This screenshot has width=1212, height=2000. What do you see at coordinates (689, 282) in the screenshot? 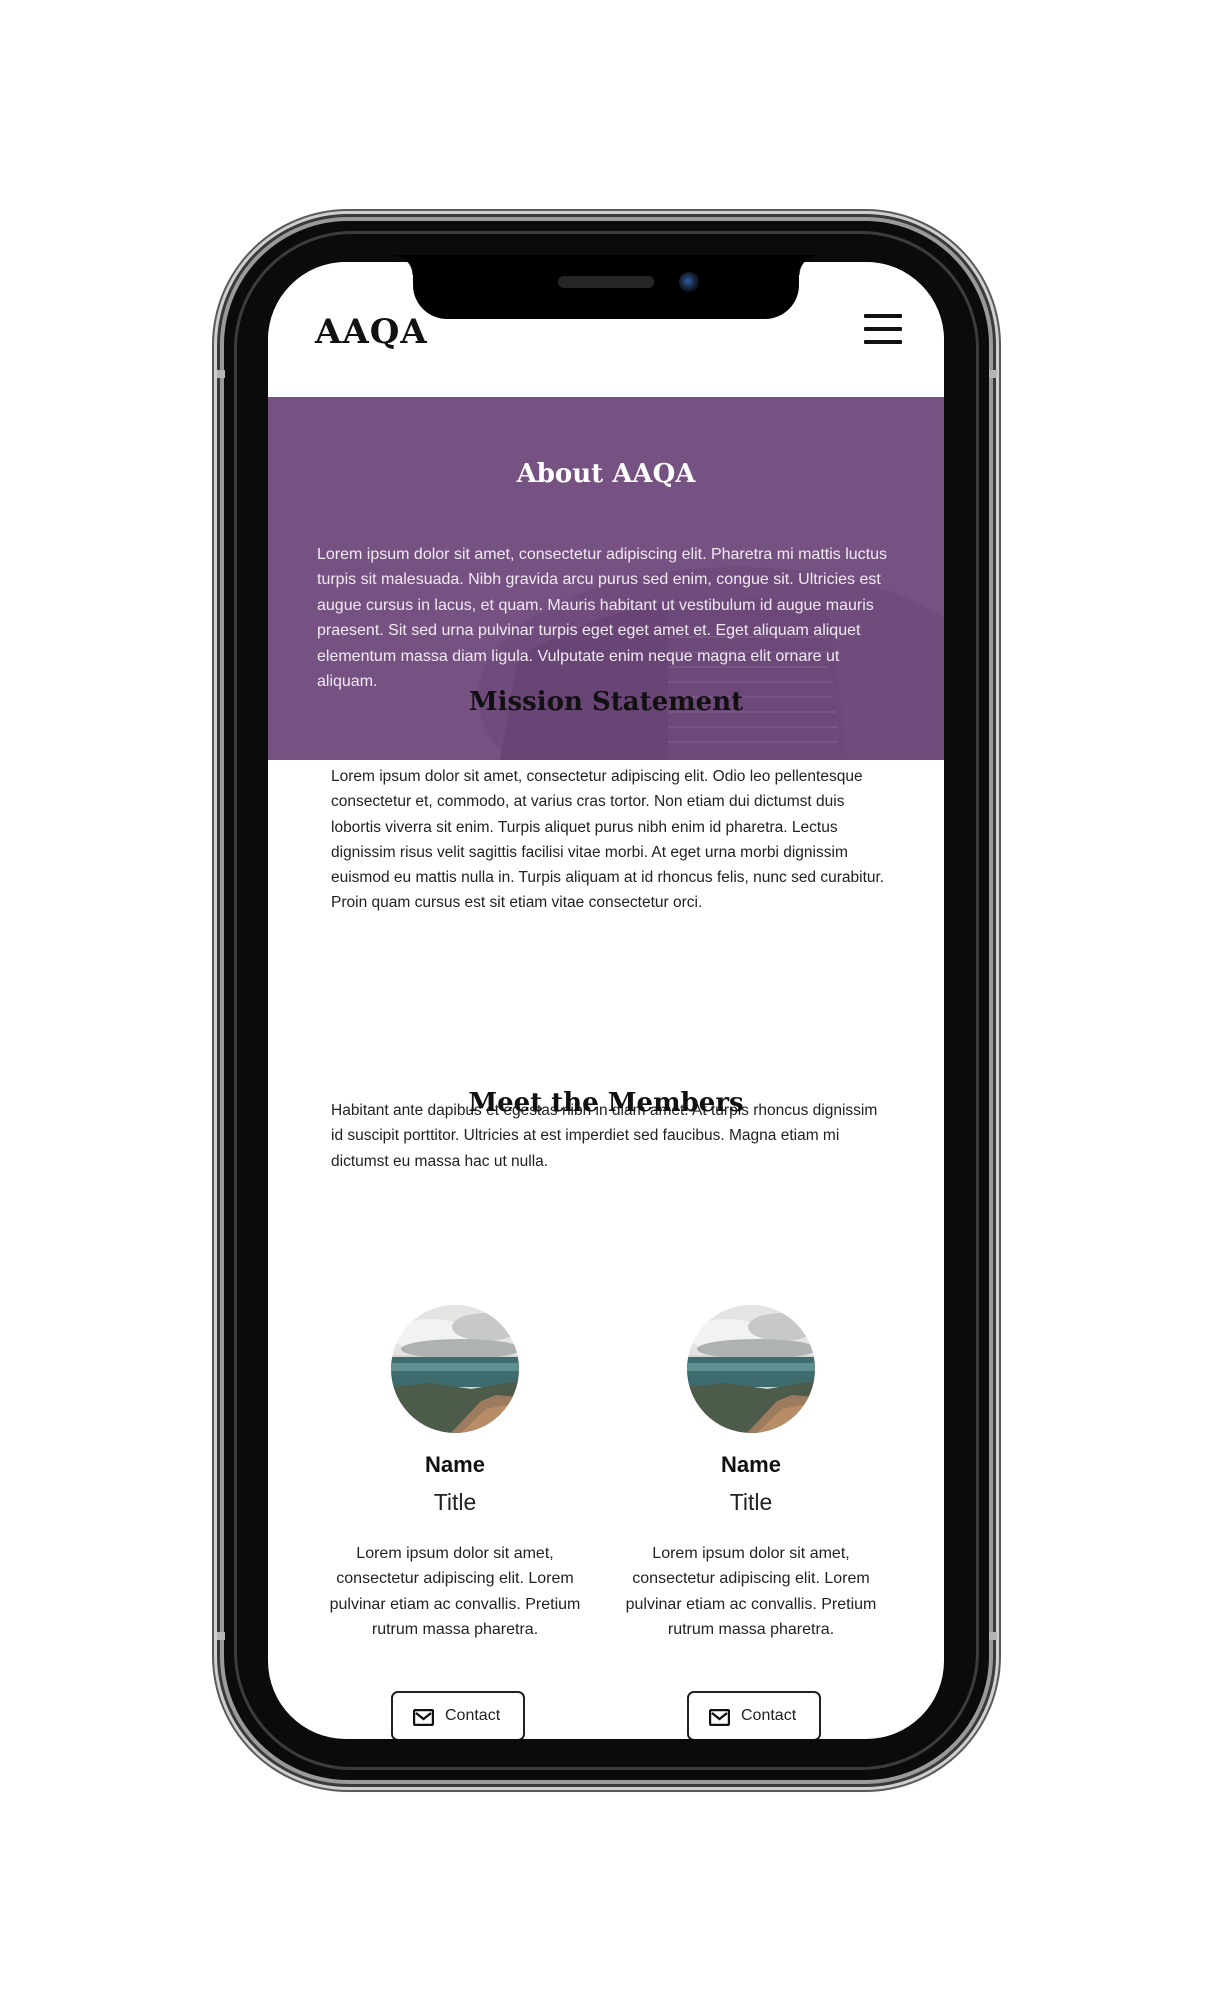
I see `front-camera-icon` at bounding box center [689, 282].